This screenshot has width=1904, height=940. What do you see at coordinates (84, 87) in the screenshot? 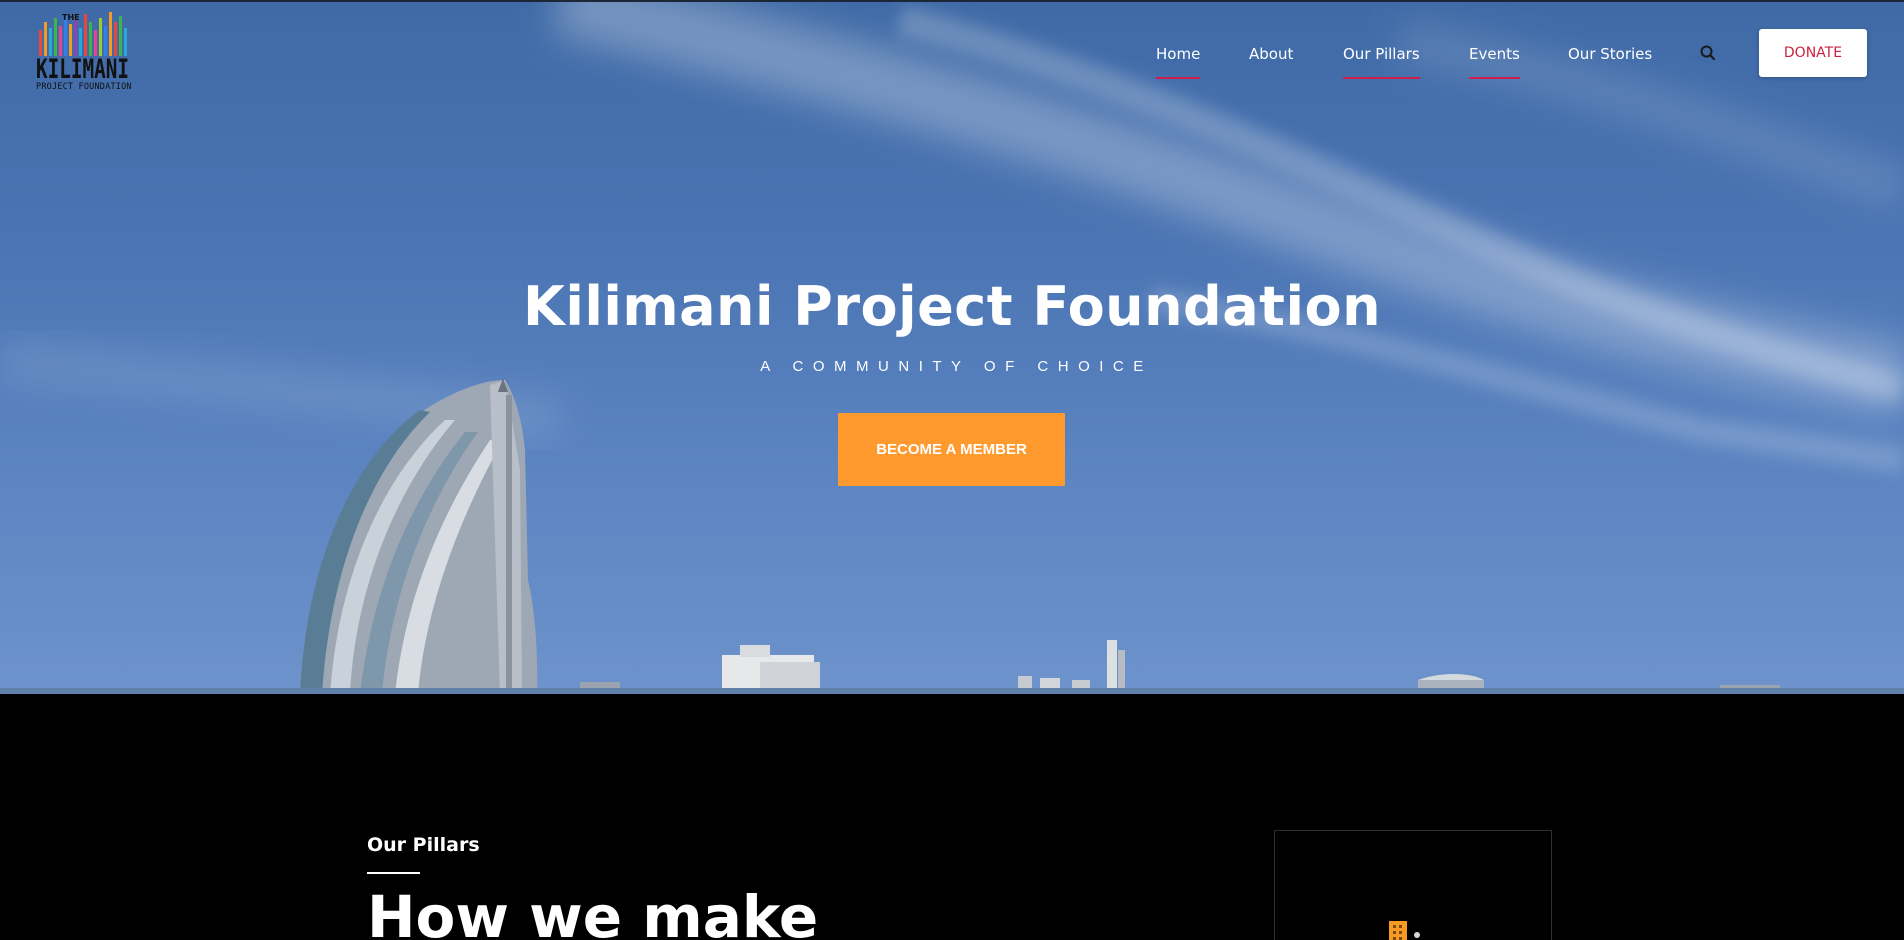
I see `logo-subtitle: PROJECT FOUNDATION` at bounding box center [84, 87].